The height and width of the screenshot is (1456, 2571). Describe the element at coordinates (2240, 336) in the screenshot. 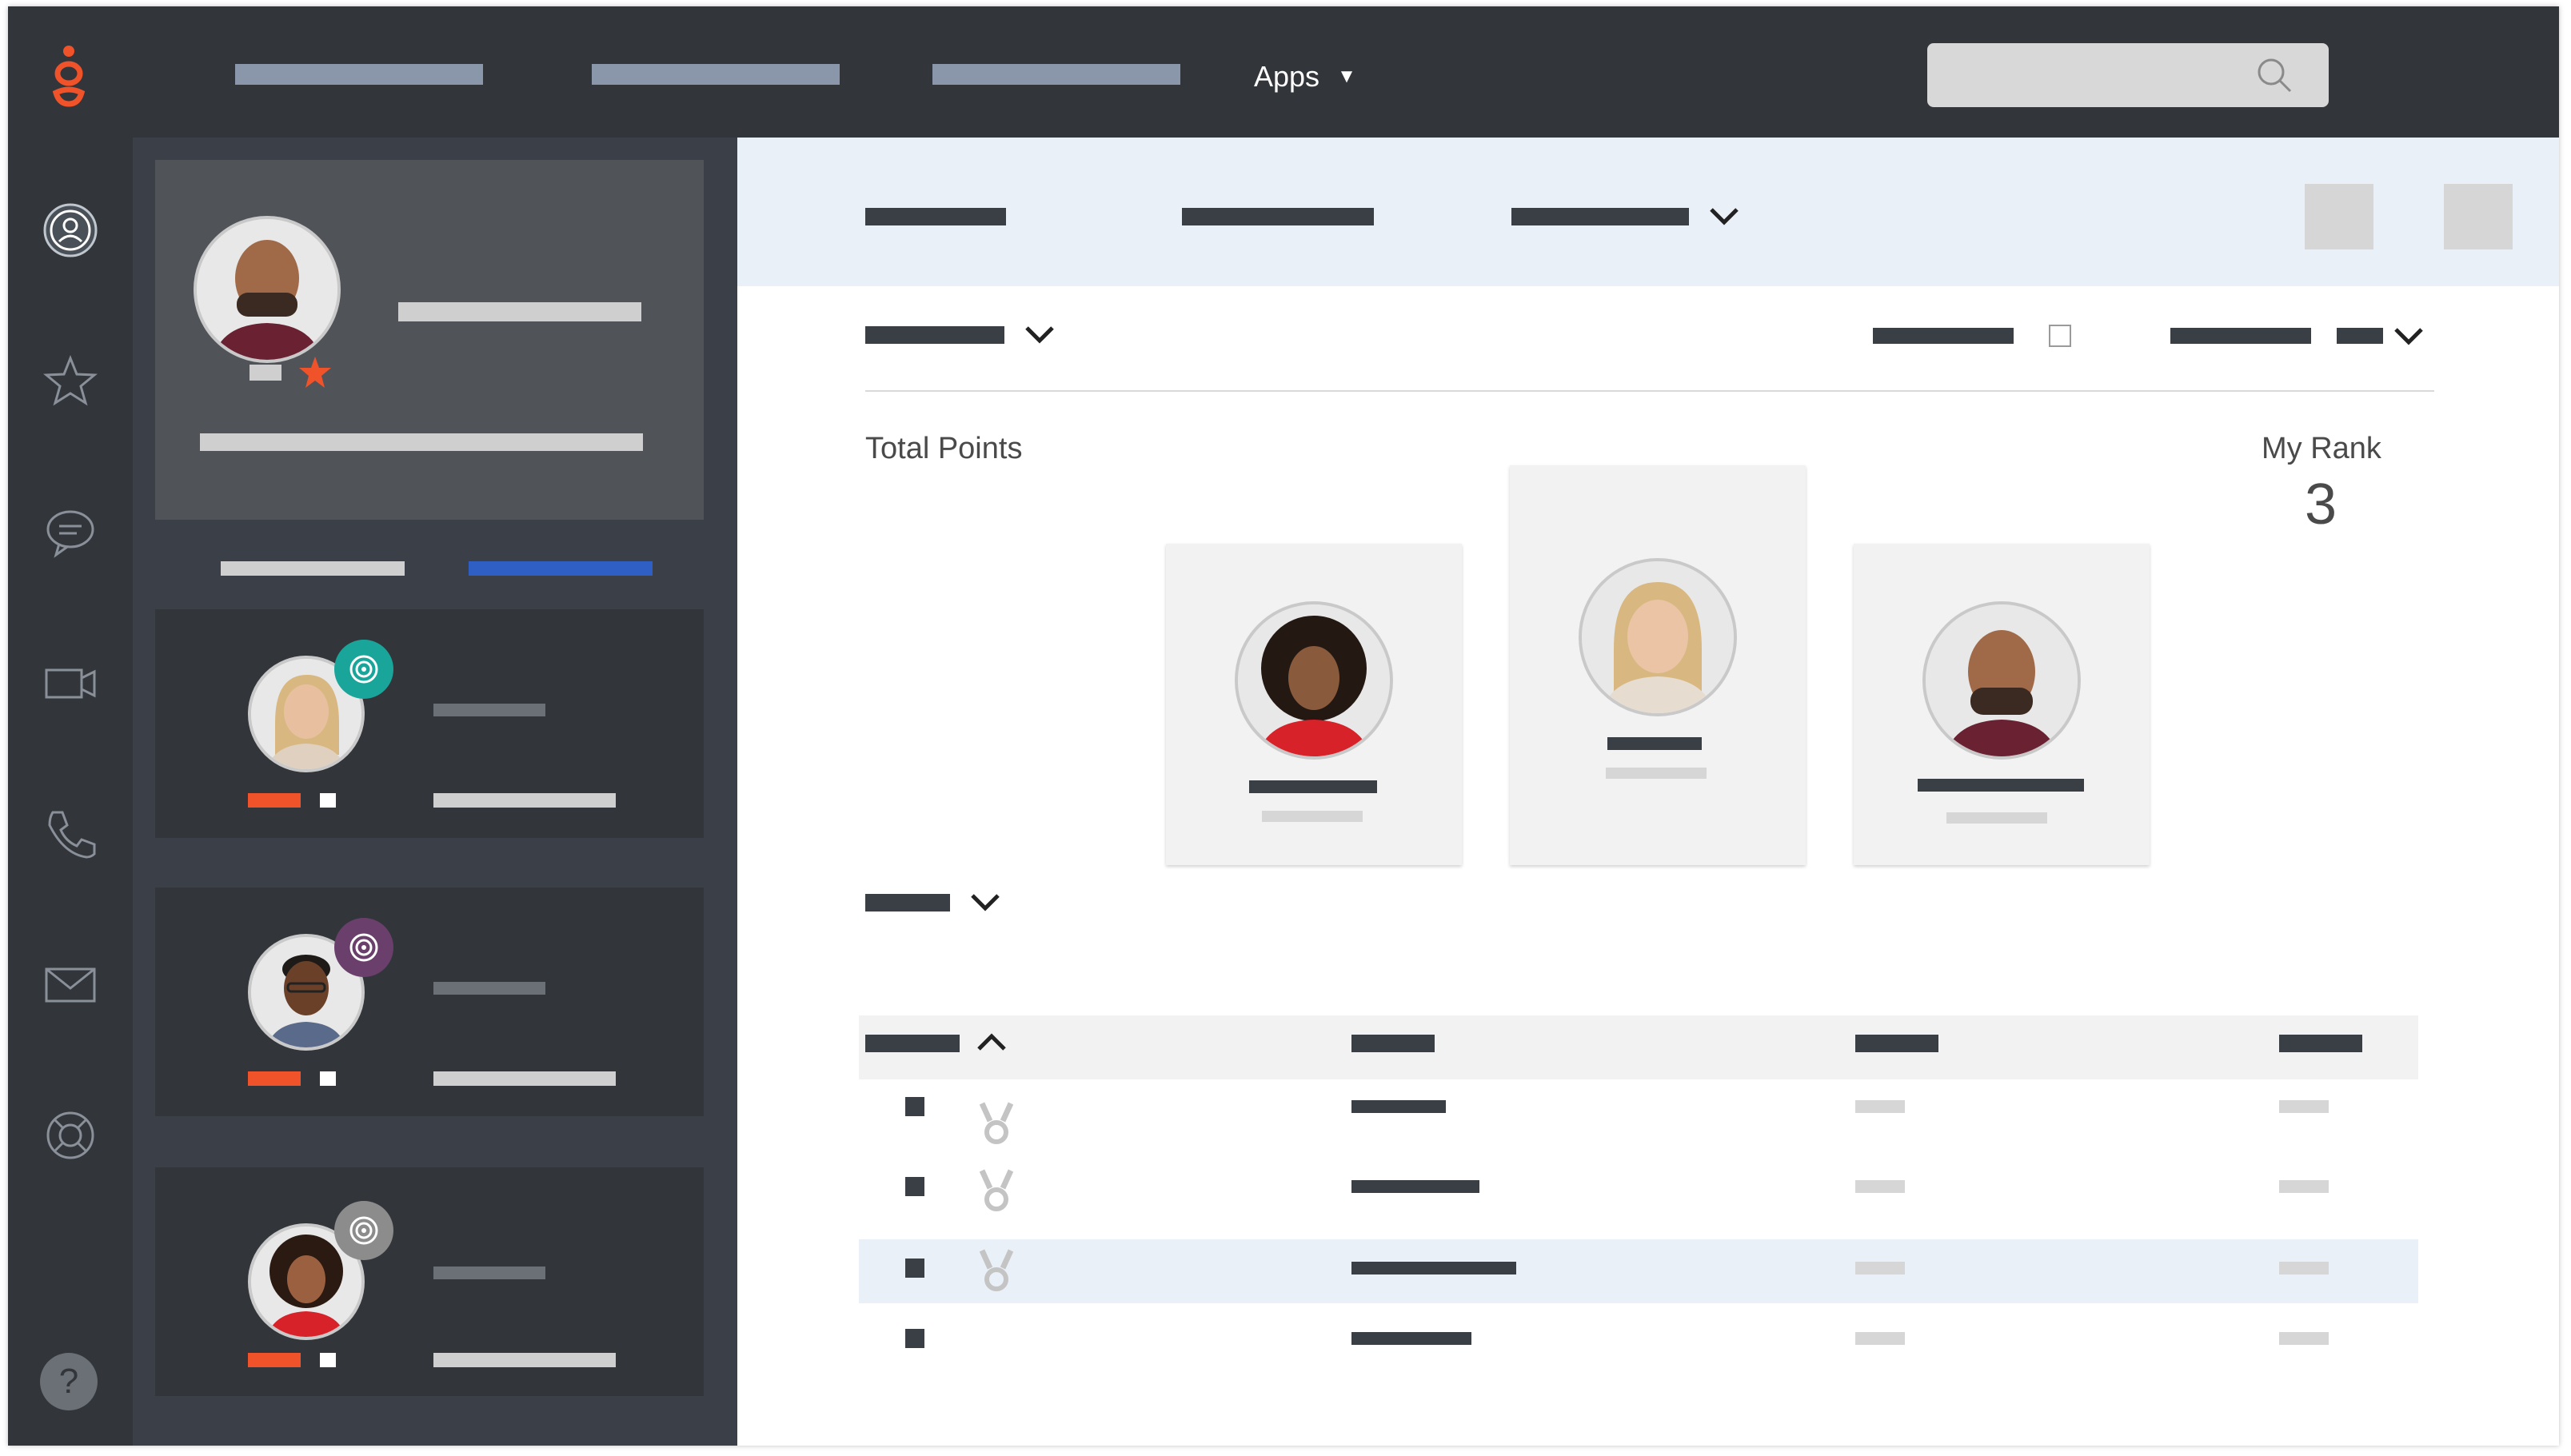

I see `sort-label-placeholder` at that location.